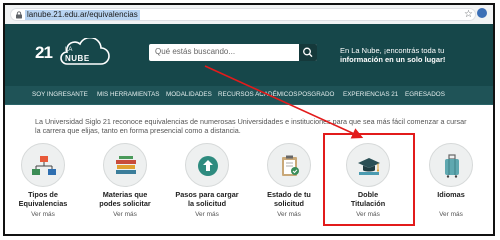 Image resolution: width=500 pixels, height=240 pixels. I want to click on annotation-arrow, so click(284, 102).